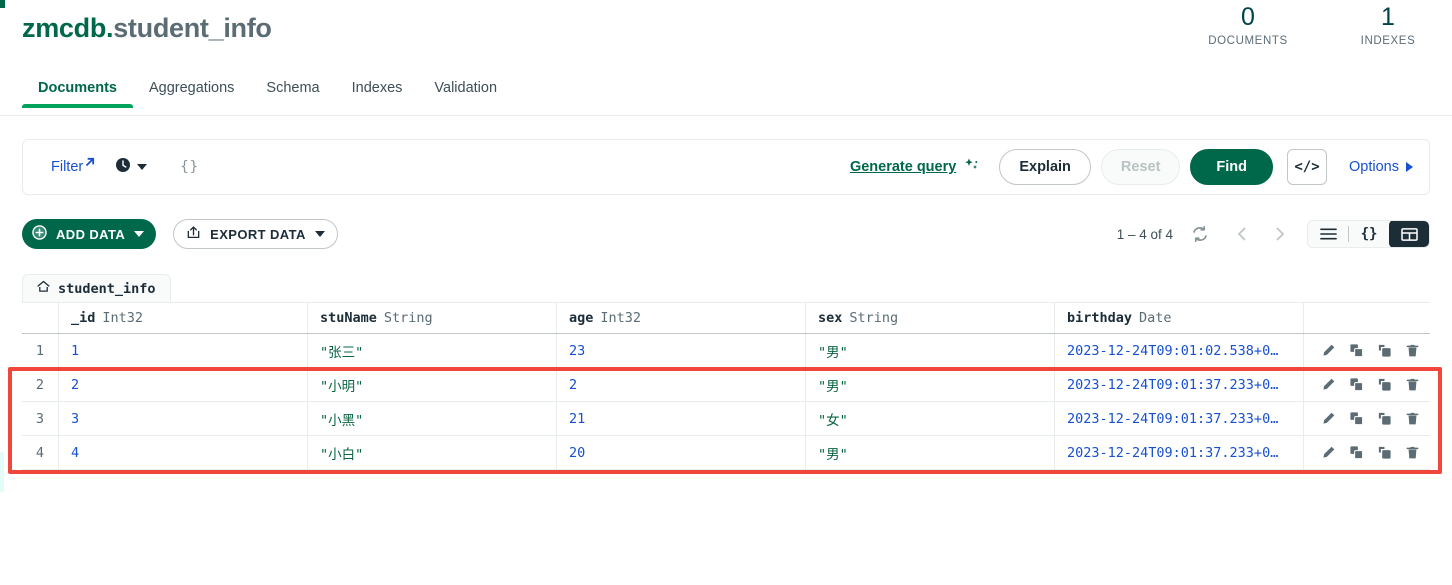 Image resolution: width=1452 pixels, height=585 pixels. What do you see at coordinates (1318, 24) in the screenshot?
I see `collection-stats: 0 DOCUMENTS 1 INDEXES` at bounding box center [1318, 24].